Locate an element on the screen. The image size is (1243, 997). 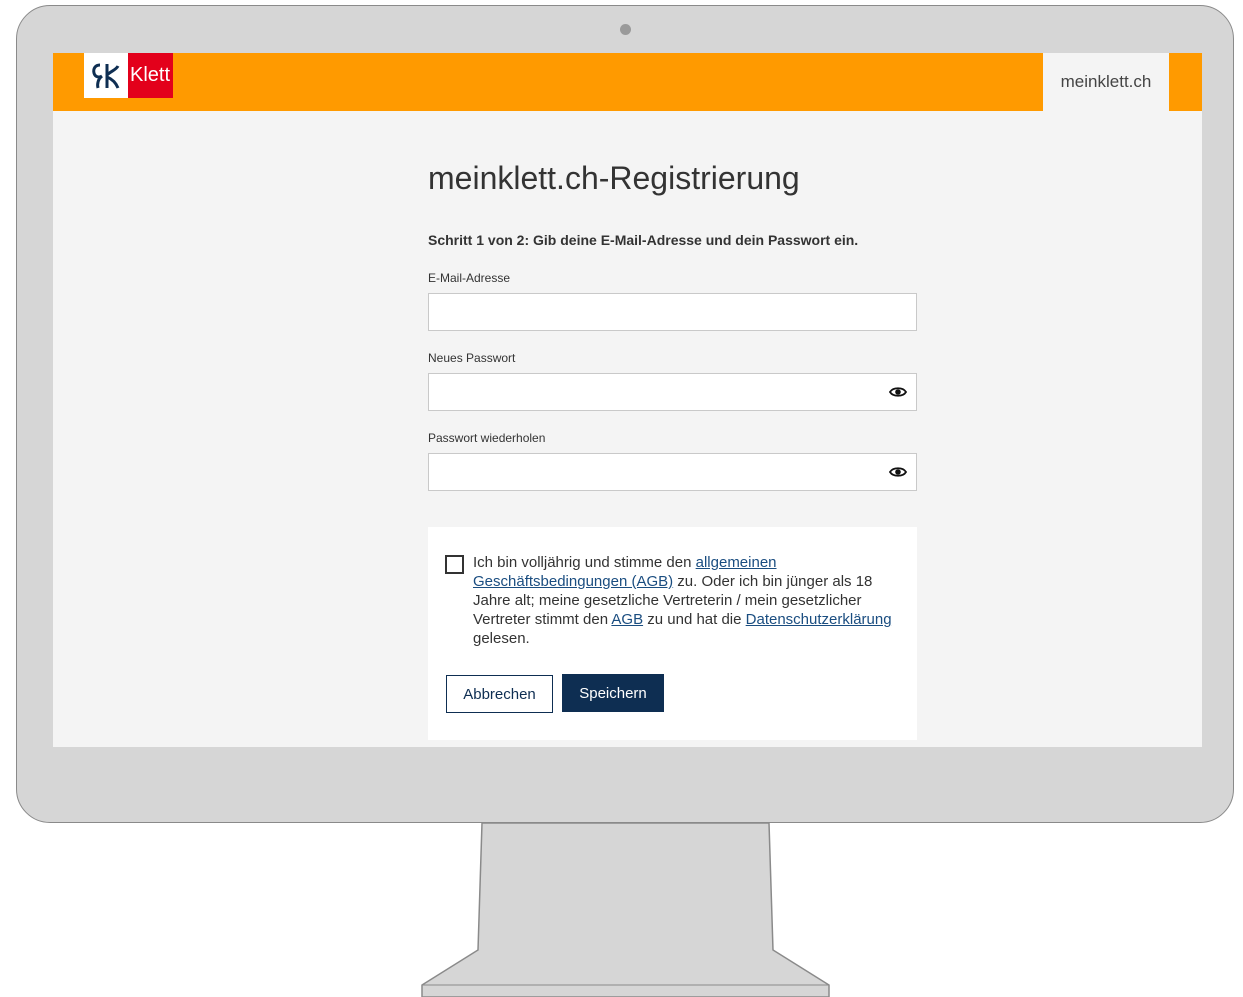
new-password-input is located at coordinates (659, 392).